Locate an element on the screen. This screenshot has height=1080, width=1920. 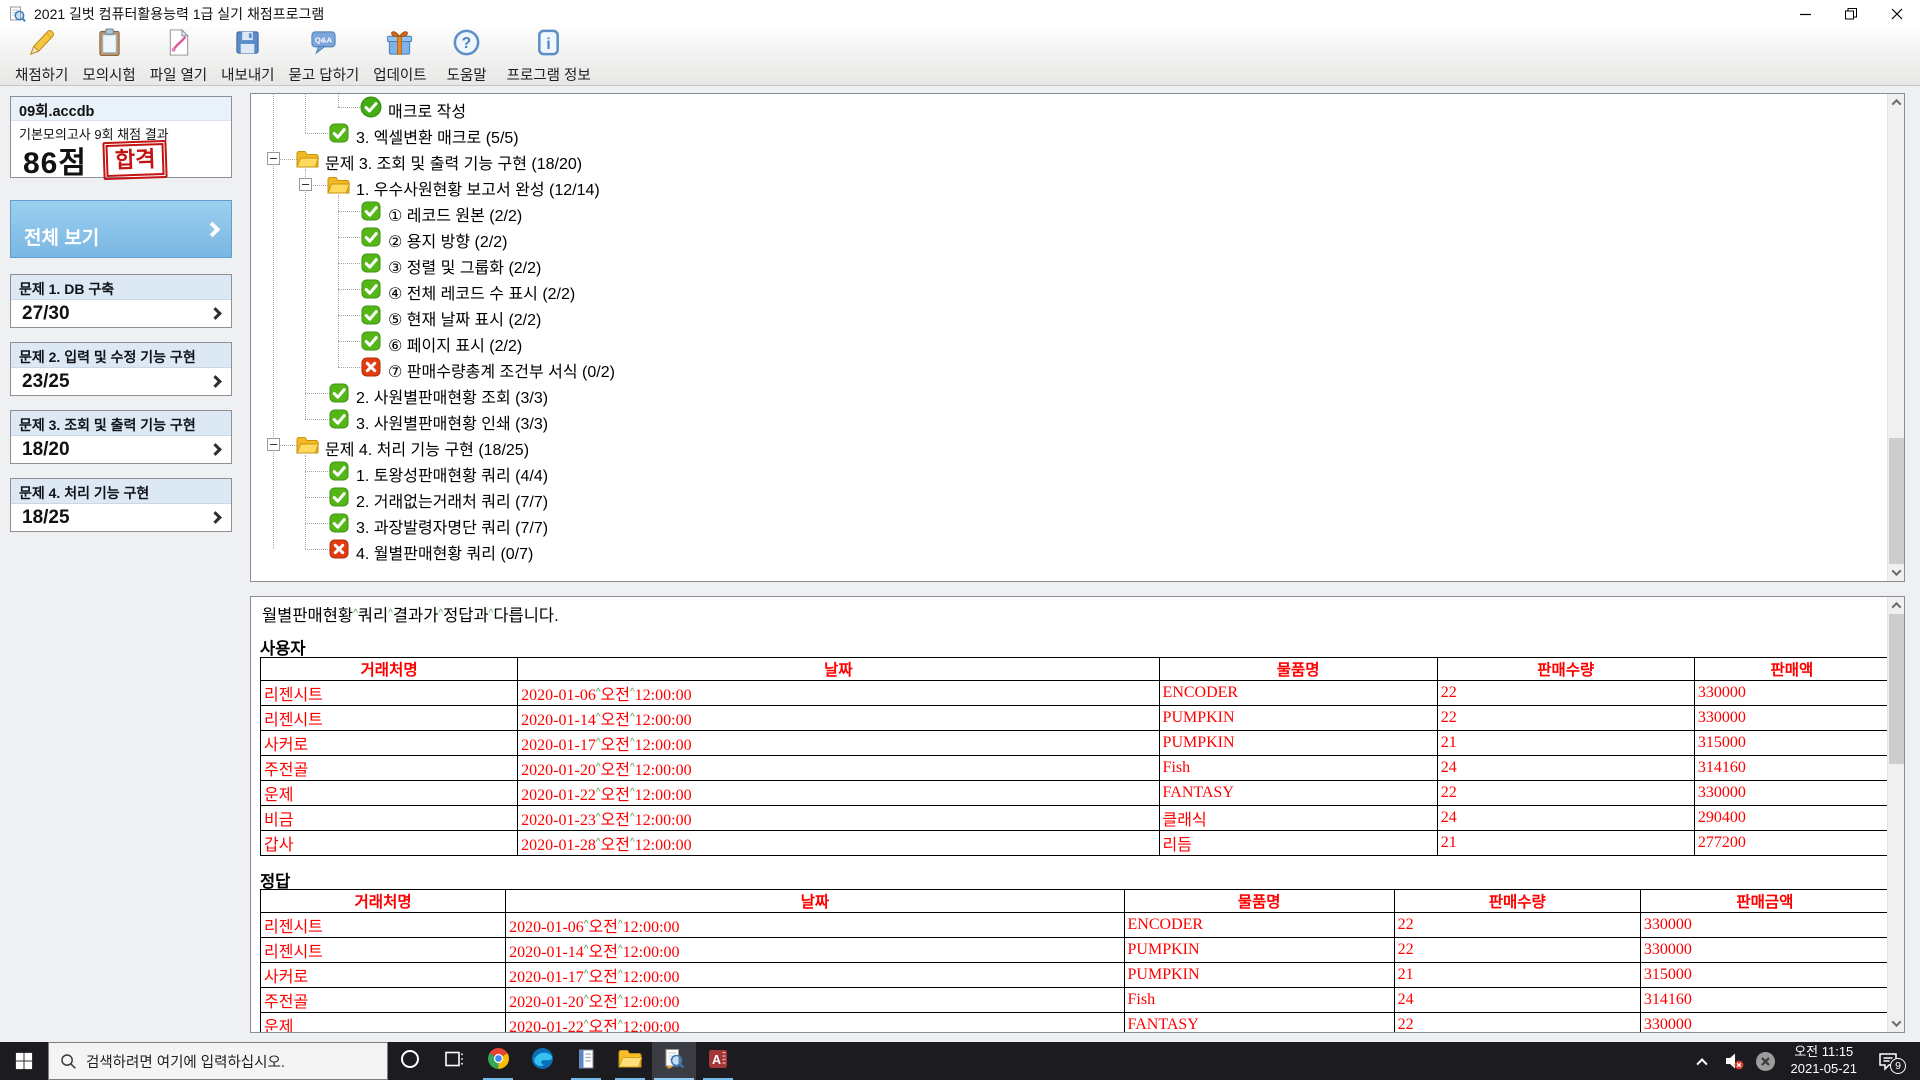
tree-item: 2. 사원별판매현황 조회 (3/3) is located at coordinates (1069, 393).